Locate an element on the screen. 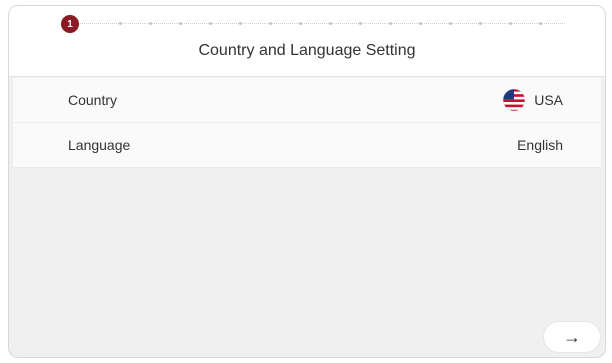 Image resolution: width=612 pixels, height=363 pixels. language-label: Language is located at coordinates (99, 145).